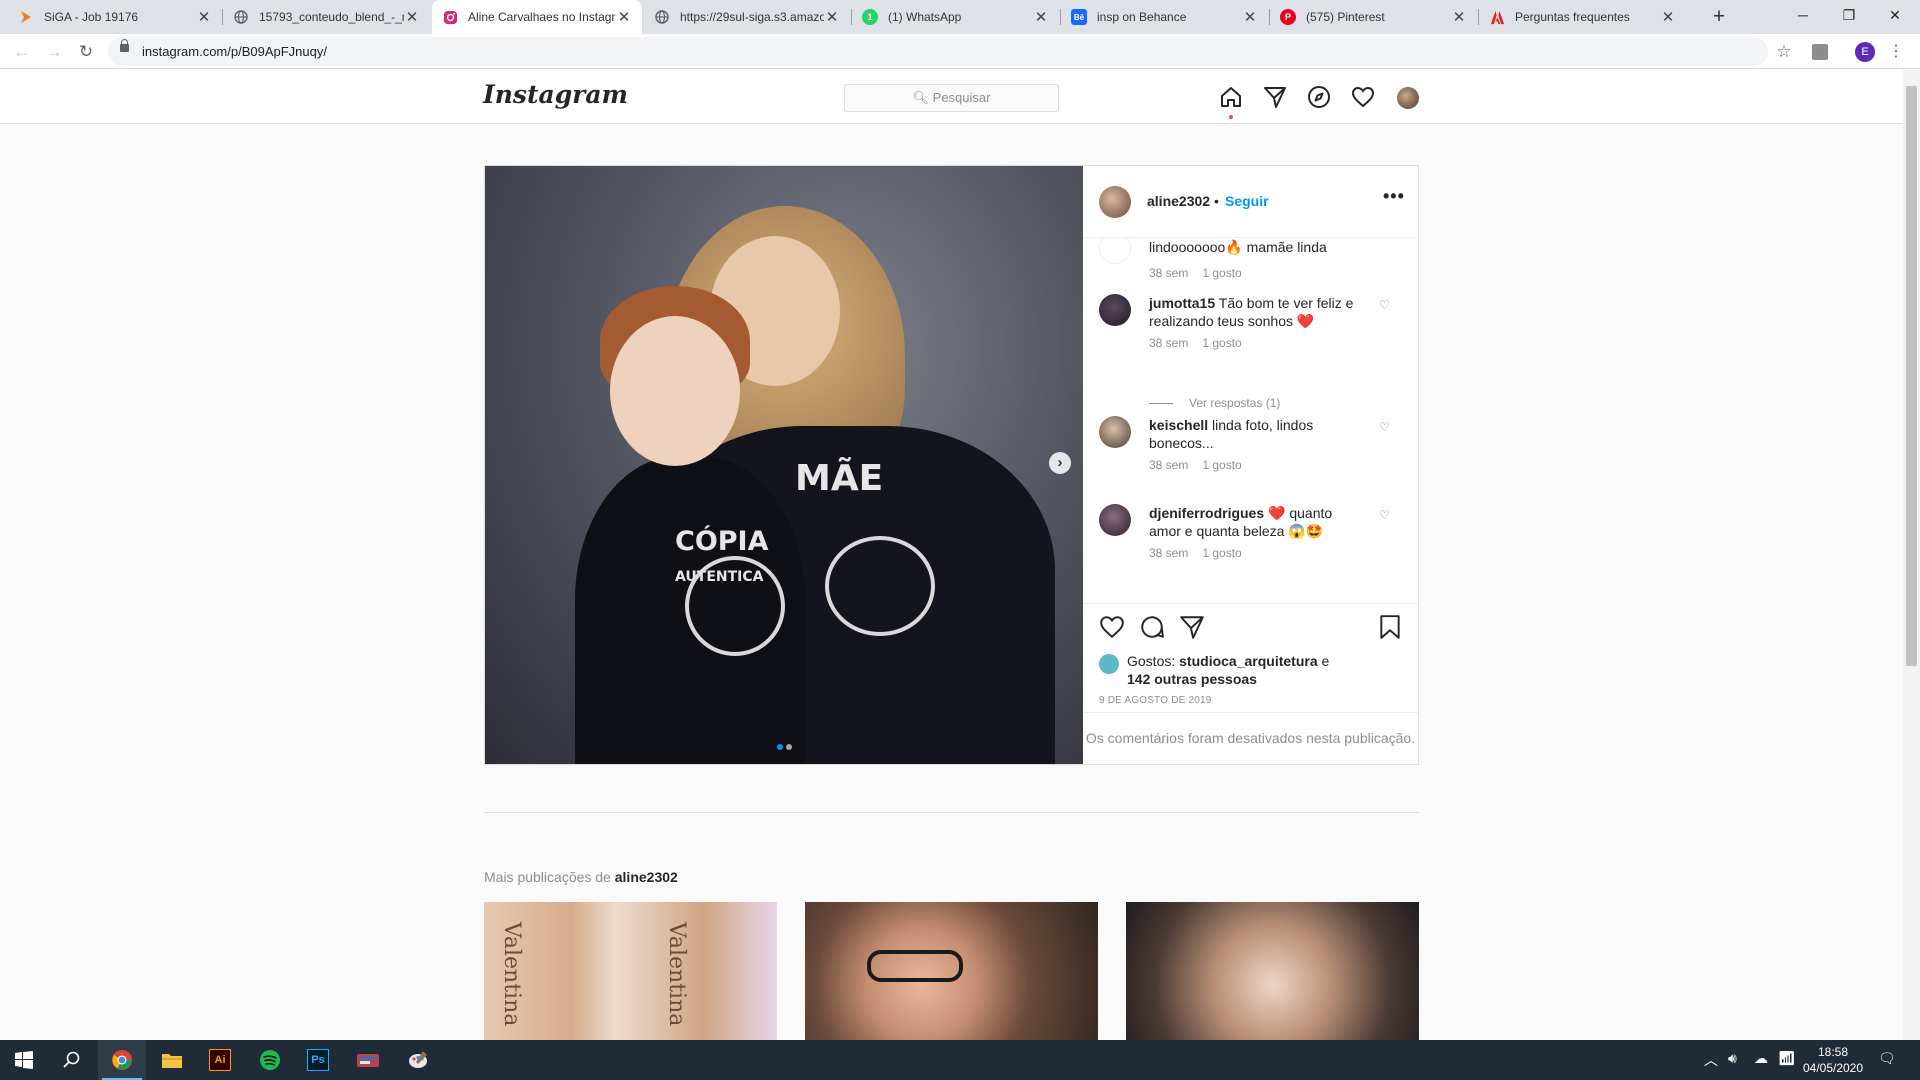 The height and width of the screenshot is (1080, 1920). I want to click on likes-count-link: 142 outras pessoas, so click(1192, 679).